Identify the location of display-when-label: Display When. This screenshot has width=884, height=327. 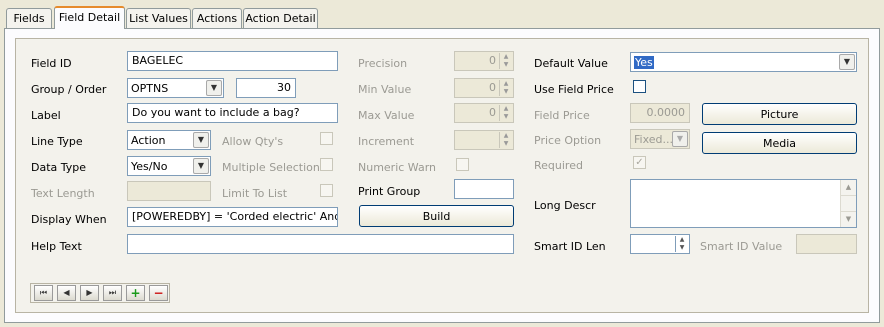
(69, 219).